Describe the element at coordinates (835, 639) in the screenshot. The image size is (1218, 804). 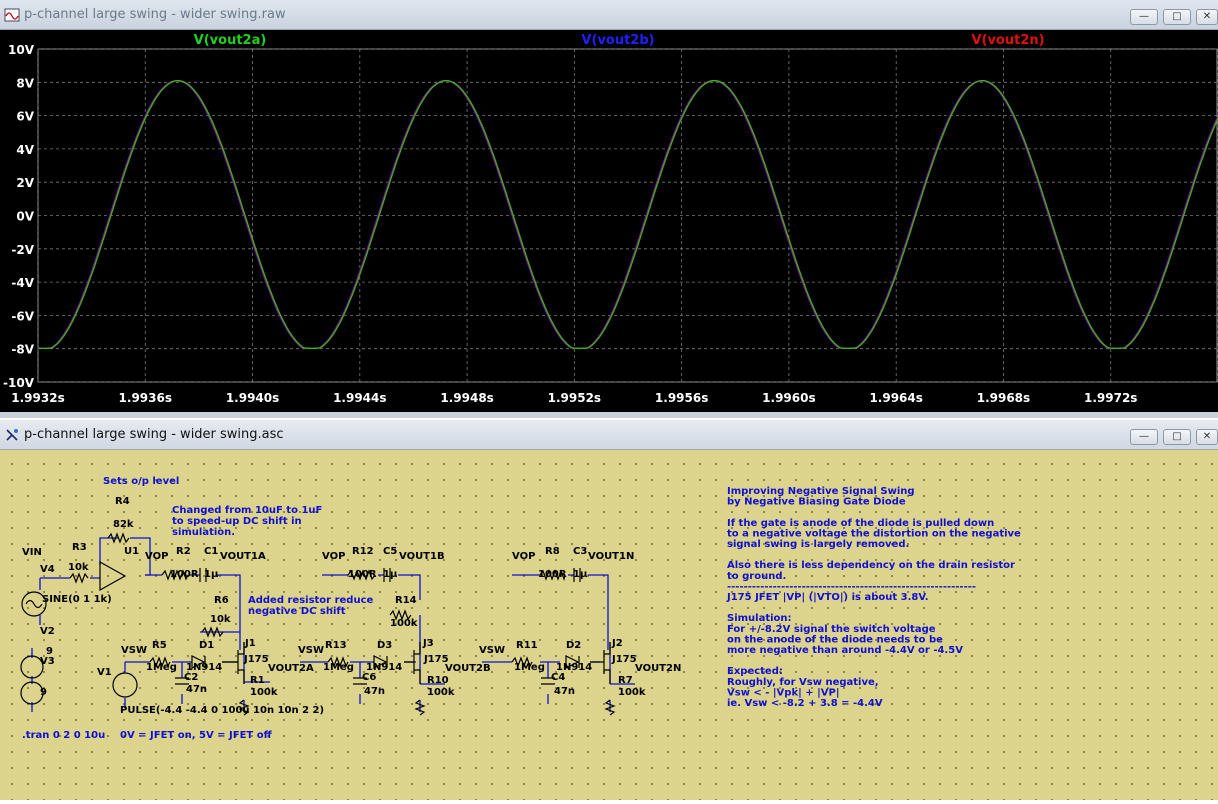
I see `note-line: on the anode of the diode needs to be` at that location.